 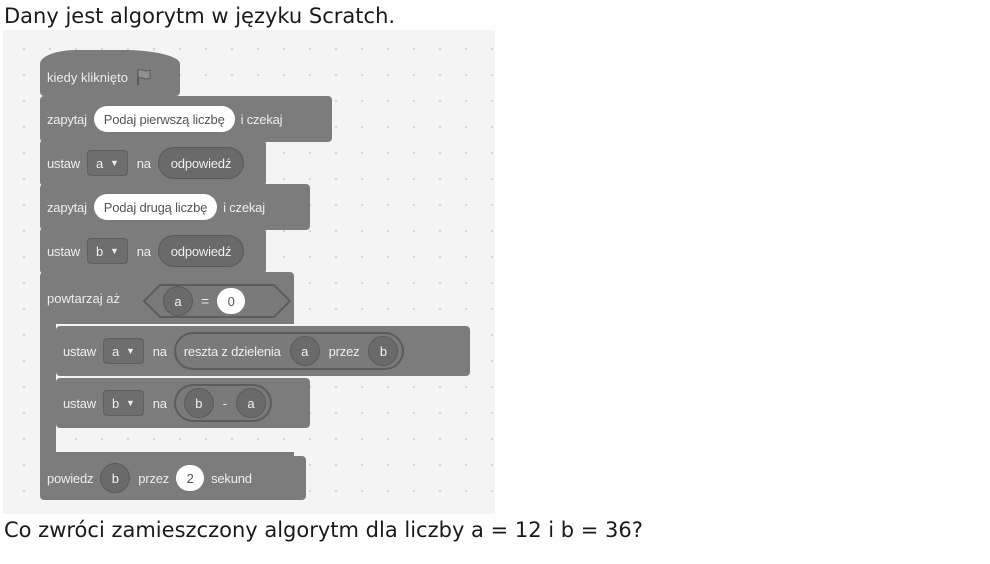 I want to click on minus-sign: -, so click(x=224, y=403).